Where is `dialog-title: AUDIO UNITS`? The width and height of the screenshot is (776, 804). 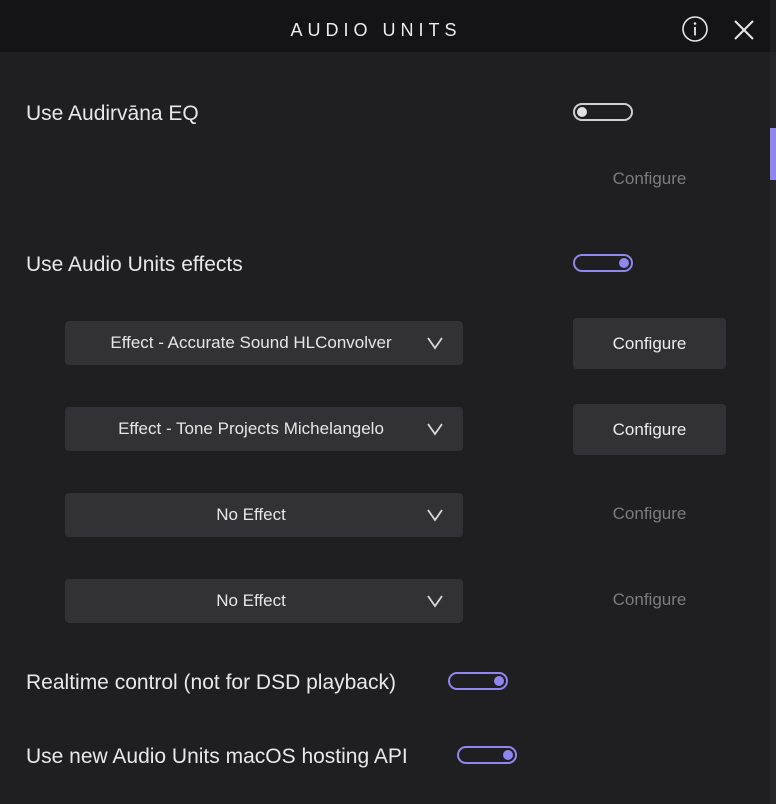 dialog-title: AUDIO UNITS is located at coordinates (376, 30).